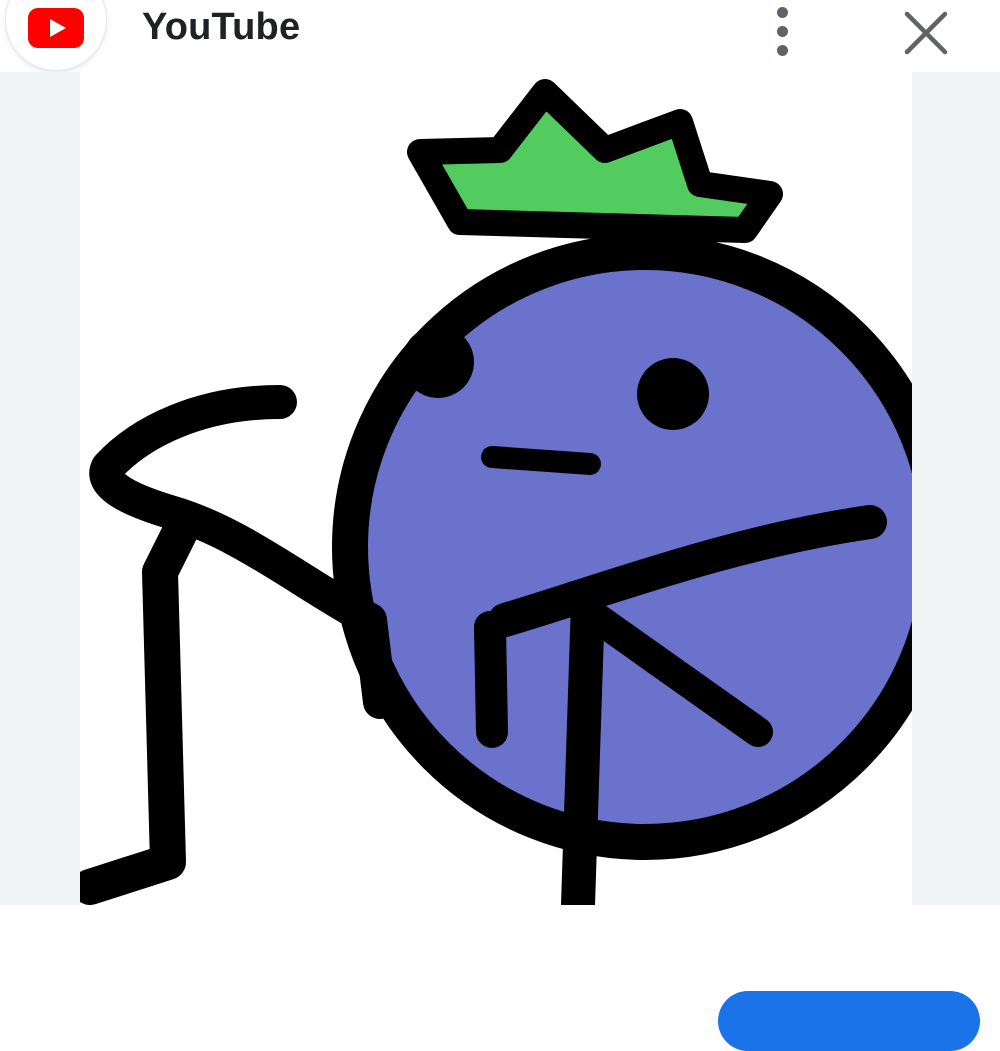 This screenshot has width=1000, height=1051. Describe the element at coordinates (541, 460) in the screenshot. I see `mouth` at that location.